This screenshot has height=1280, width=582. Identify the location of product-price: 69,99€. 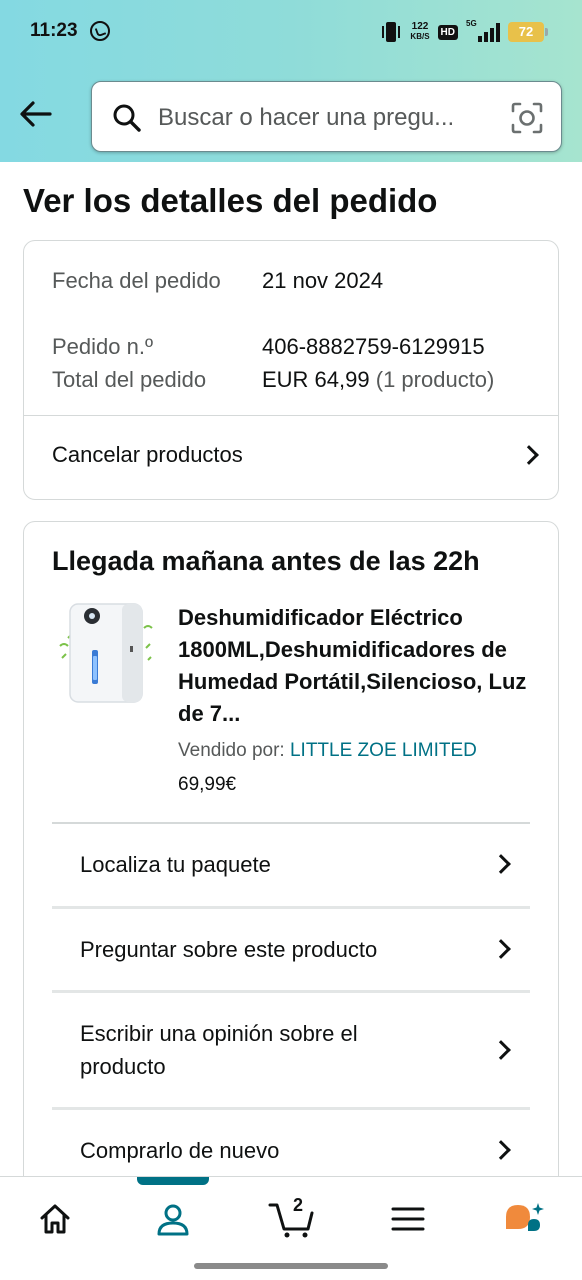
(207, 784).